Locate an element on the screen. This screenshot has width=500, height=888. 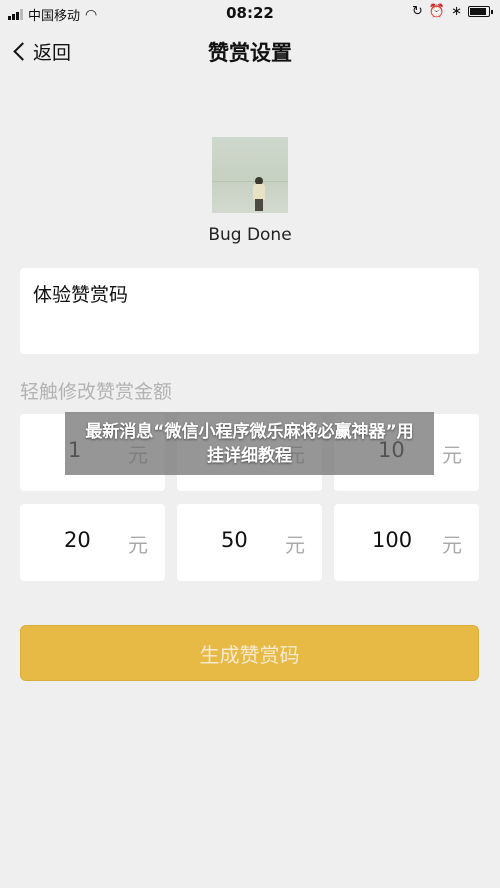
amount-section-label: 轻触修改赞赏金额 is located at coordinates (96, 392).